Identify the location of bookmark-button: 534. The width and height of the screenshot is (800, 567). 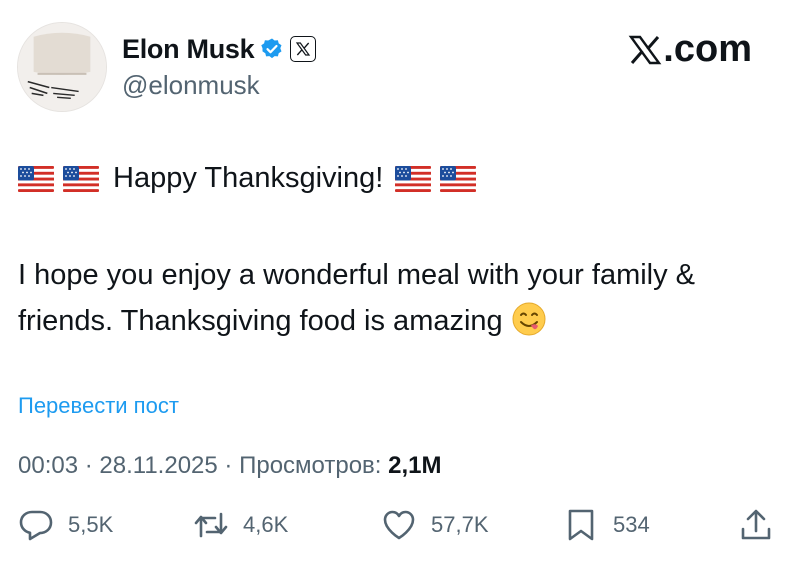
(606, 525).